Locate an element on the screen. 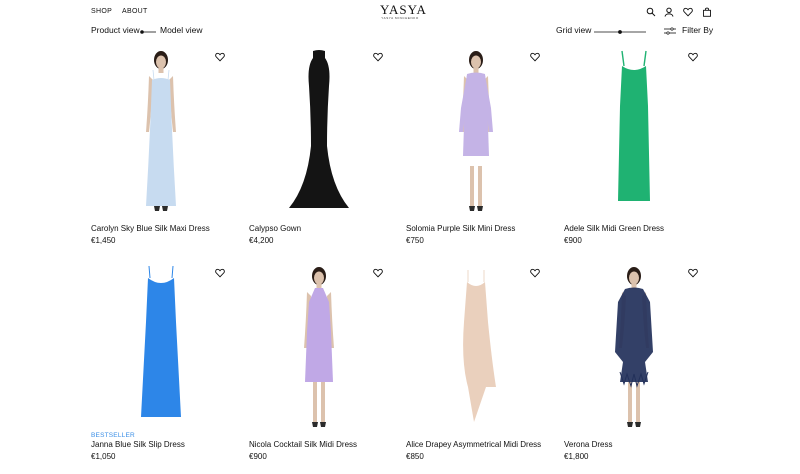 This screenshot has width=800, height=474. product-price: €750 is located at coordinates (415, 240).